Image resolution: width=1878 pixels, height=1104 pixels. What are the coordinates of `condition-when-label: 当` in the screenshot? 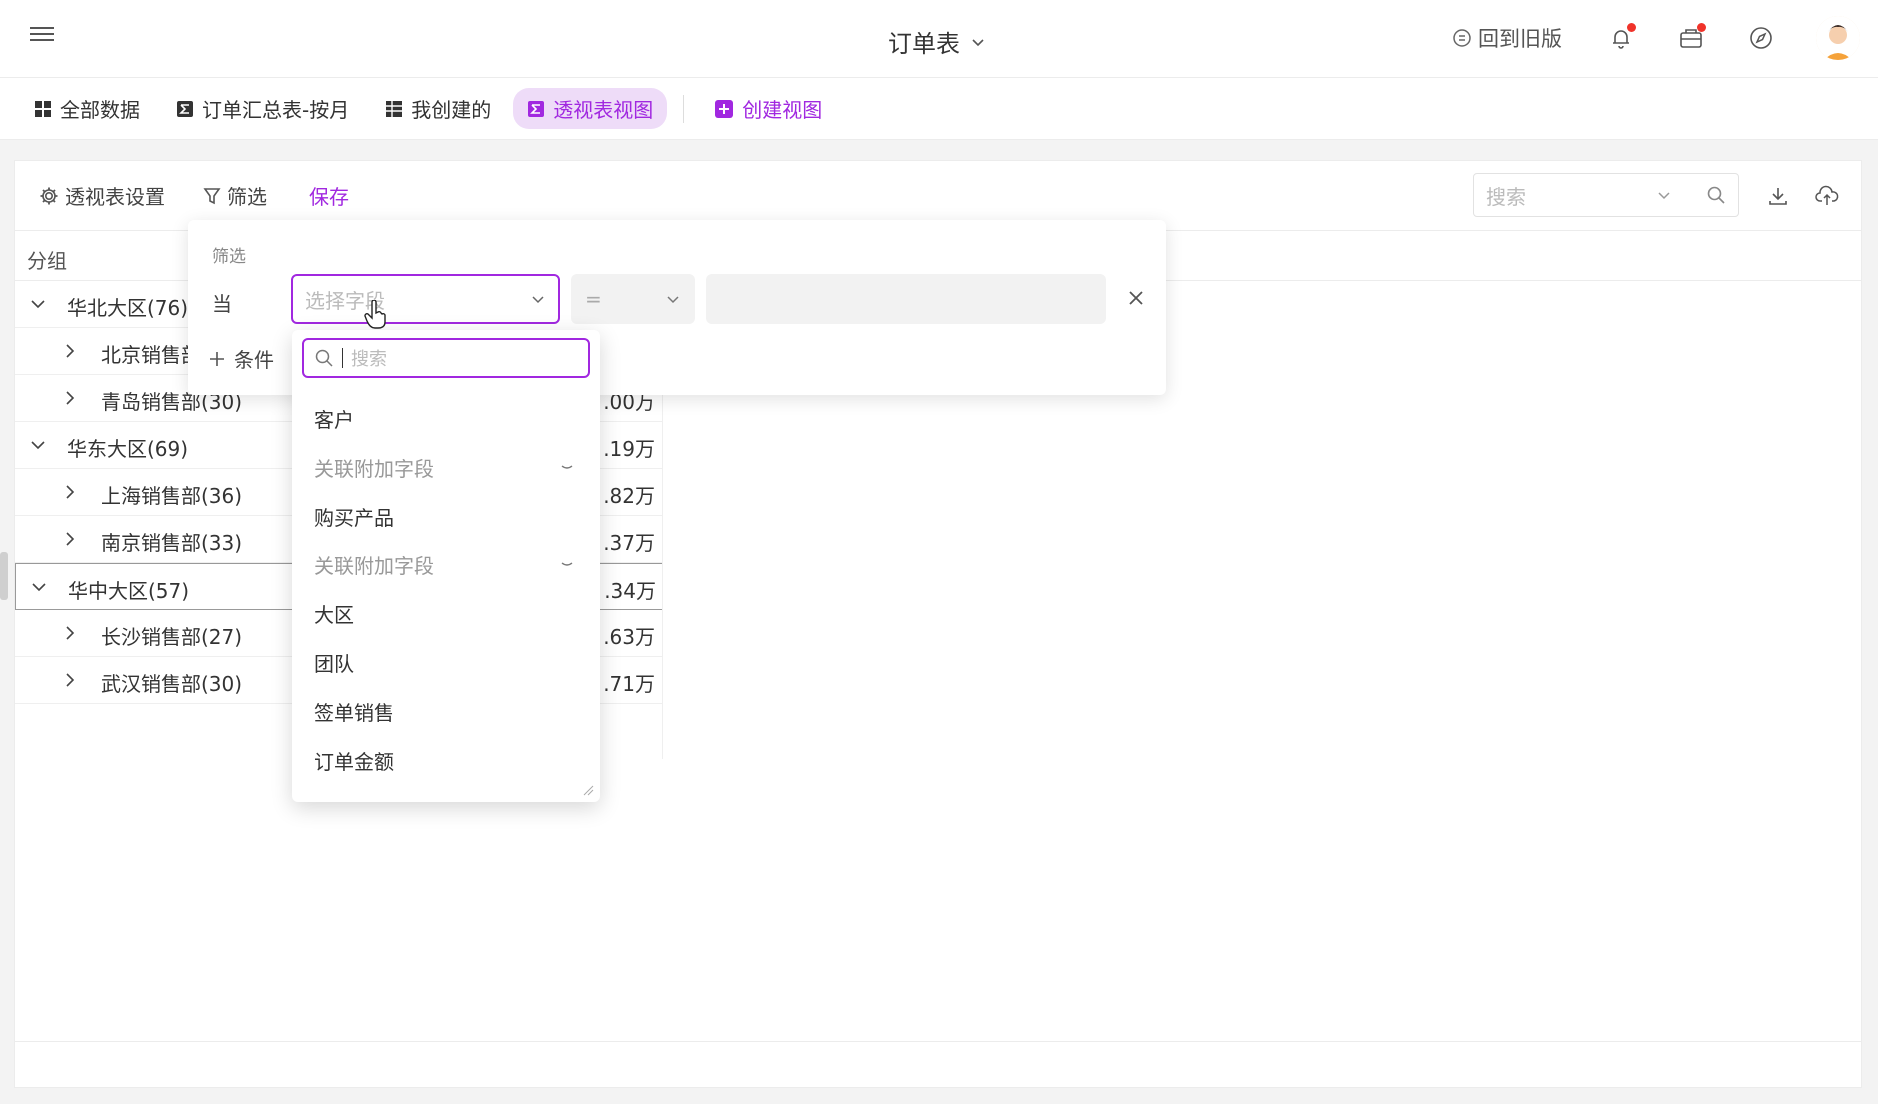 It's located at (222, 304).